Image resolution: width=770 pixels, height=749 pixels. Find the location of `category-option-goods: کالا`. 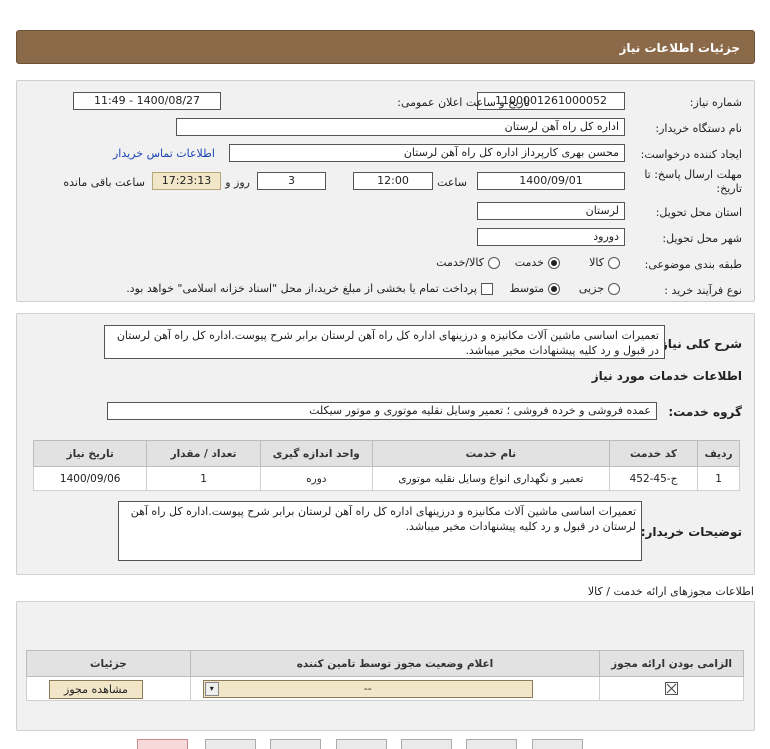

category-option-goods: کالا is located at coordinates (604, 262).